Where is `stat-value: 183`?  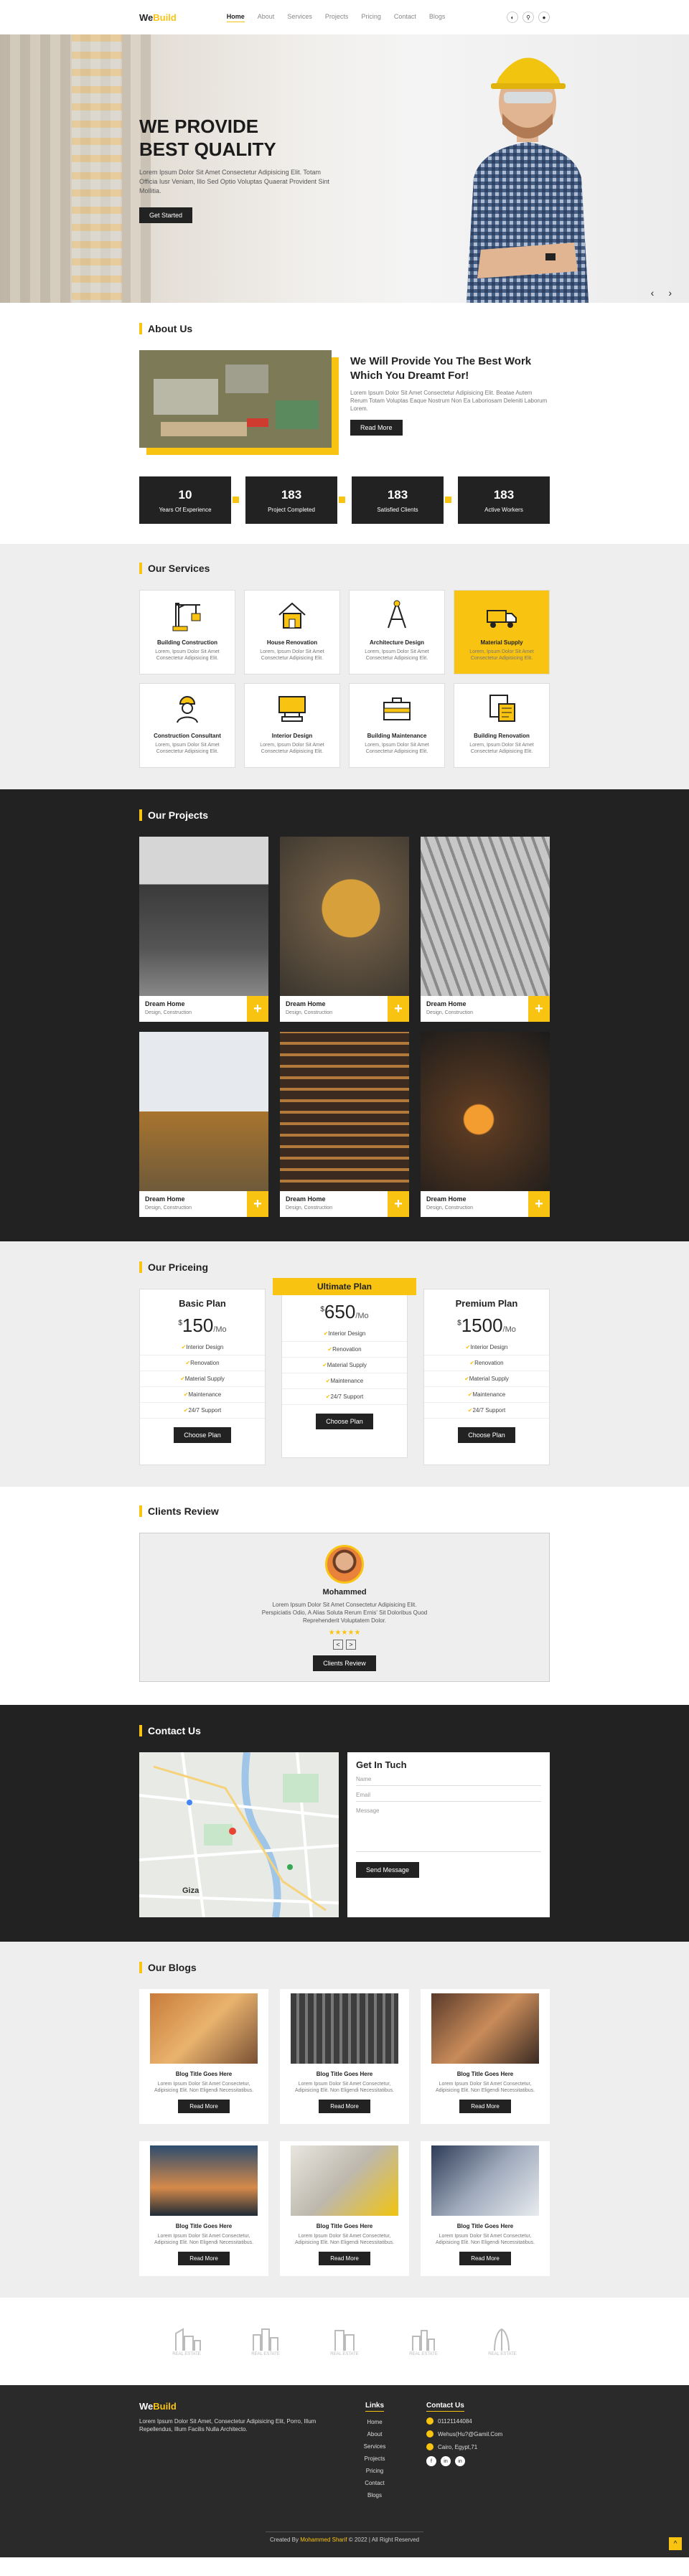
stat-value: 183 is located at coordinates (397, 494).